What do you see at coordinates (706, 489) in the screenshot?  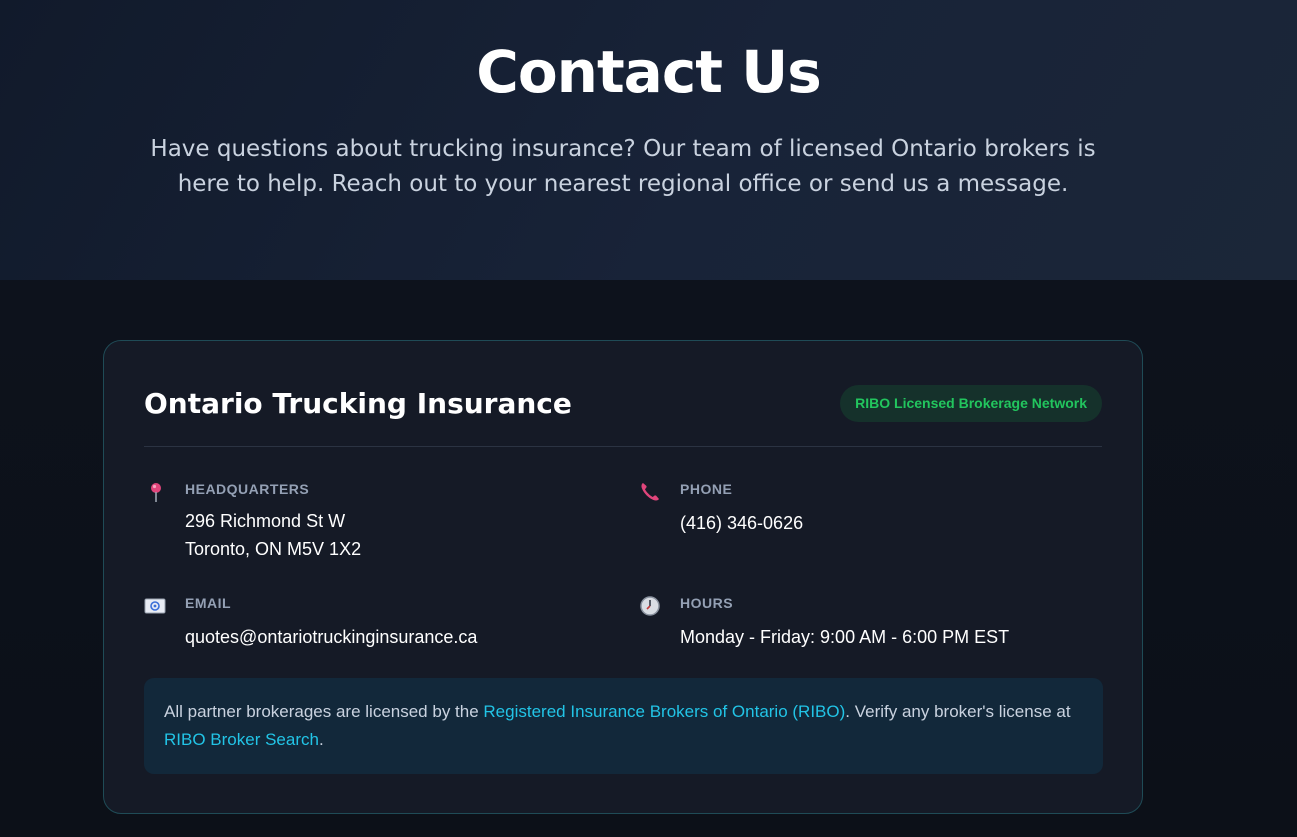 I see `phone-label: PHONE` at bounding box center [706, 489].